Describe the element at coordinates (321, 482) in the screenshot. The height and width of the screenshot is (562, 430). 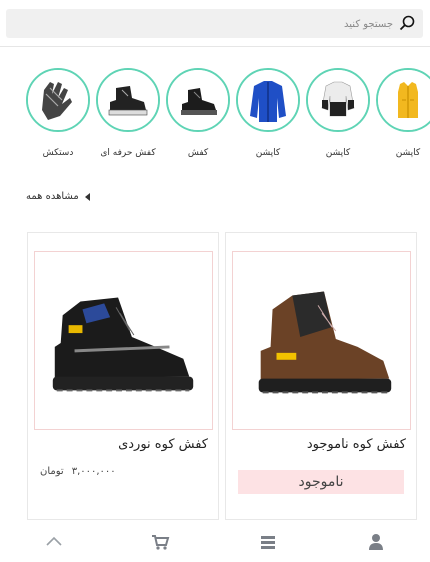
I see `unavailable-badge: ناموجود` at that location.